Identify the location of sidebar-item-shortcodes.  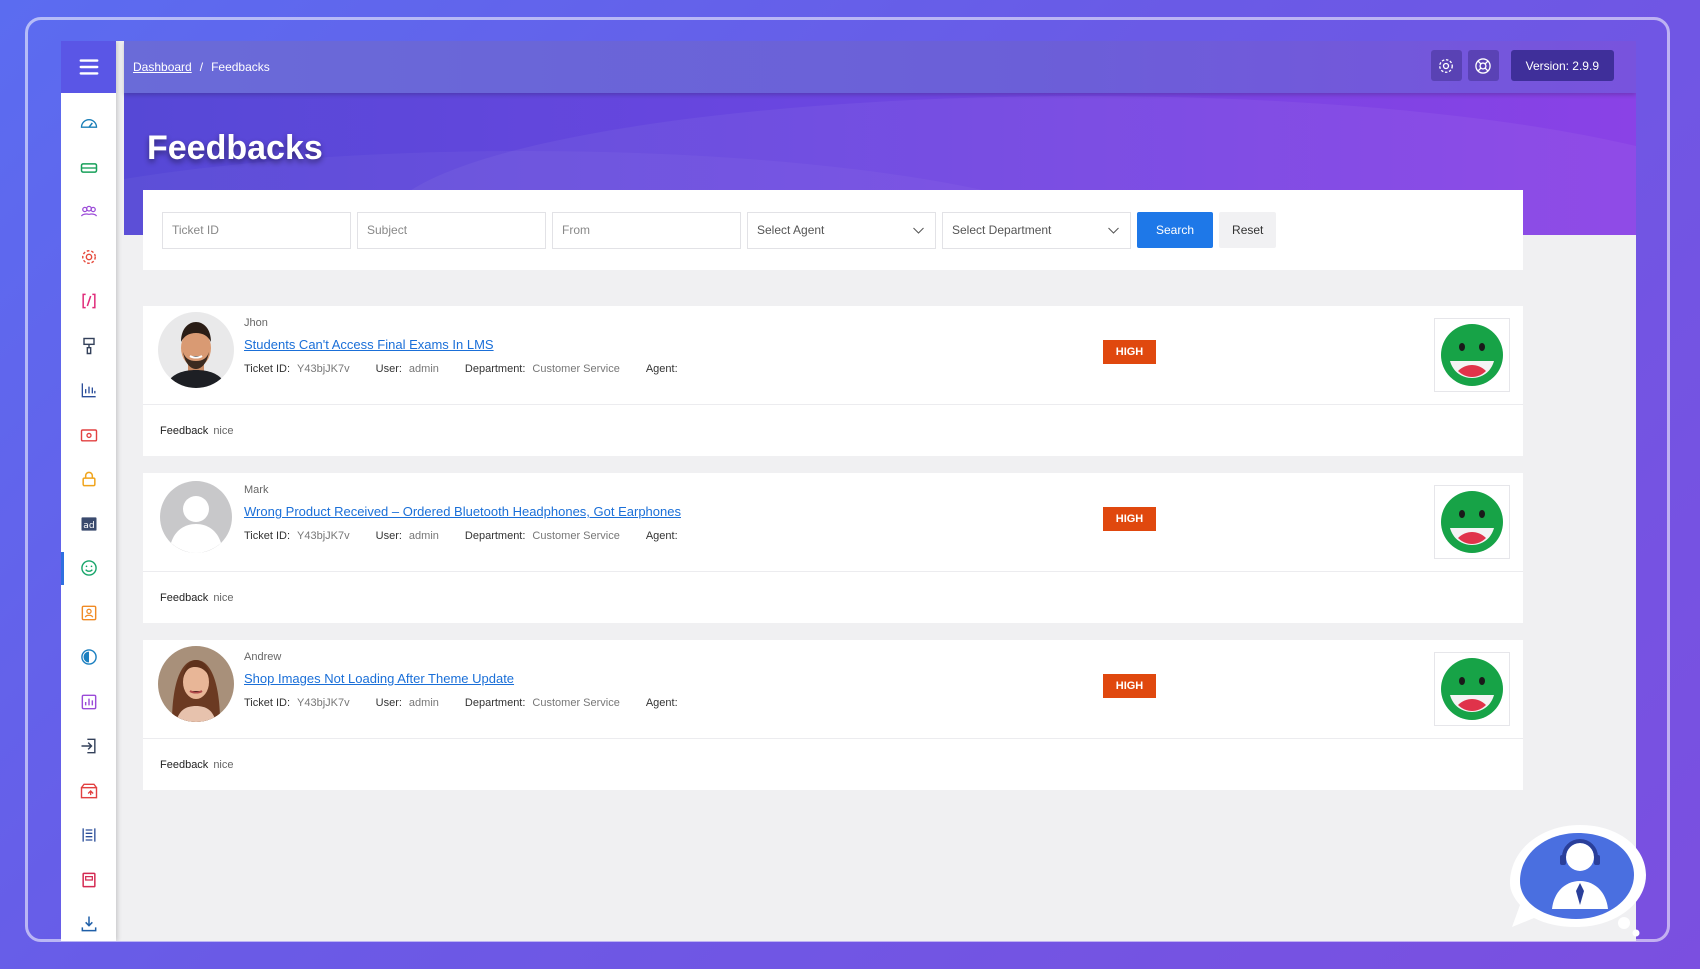
(88, 301).